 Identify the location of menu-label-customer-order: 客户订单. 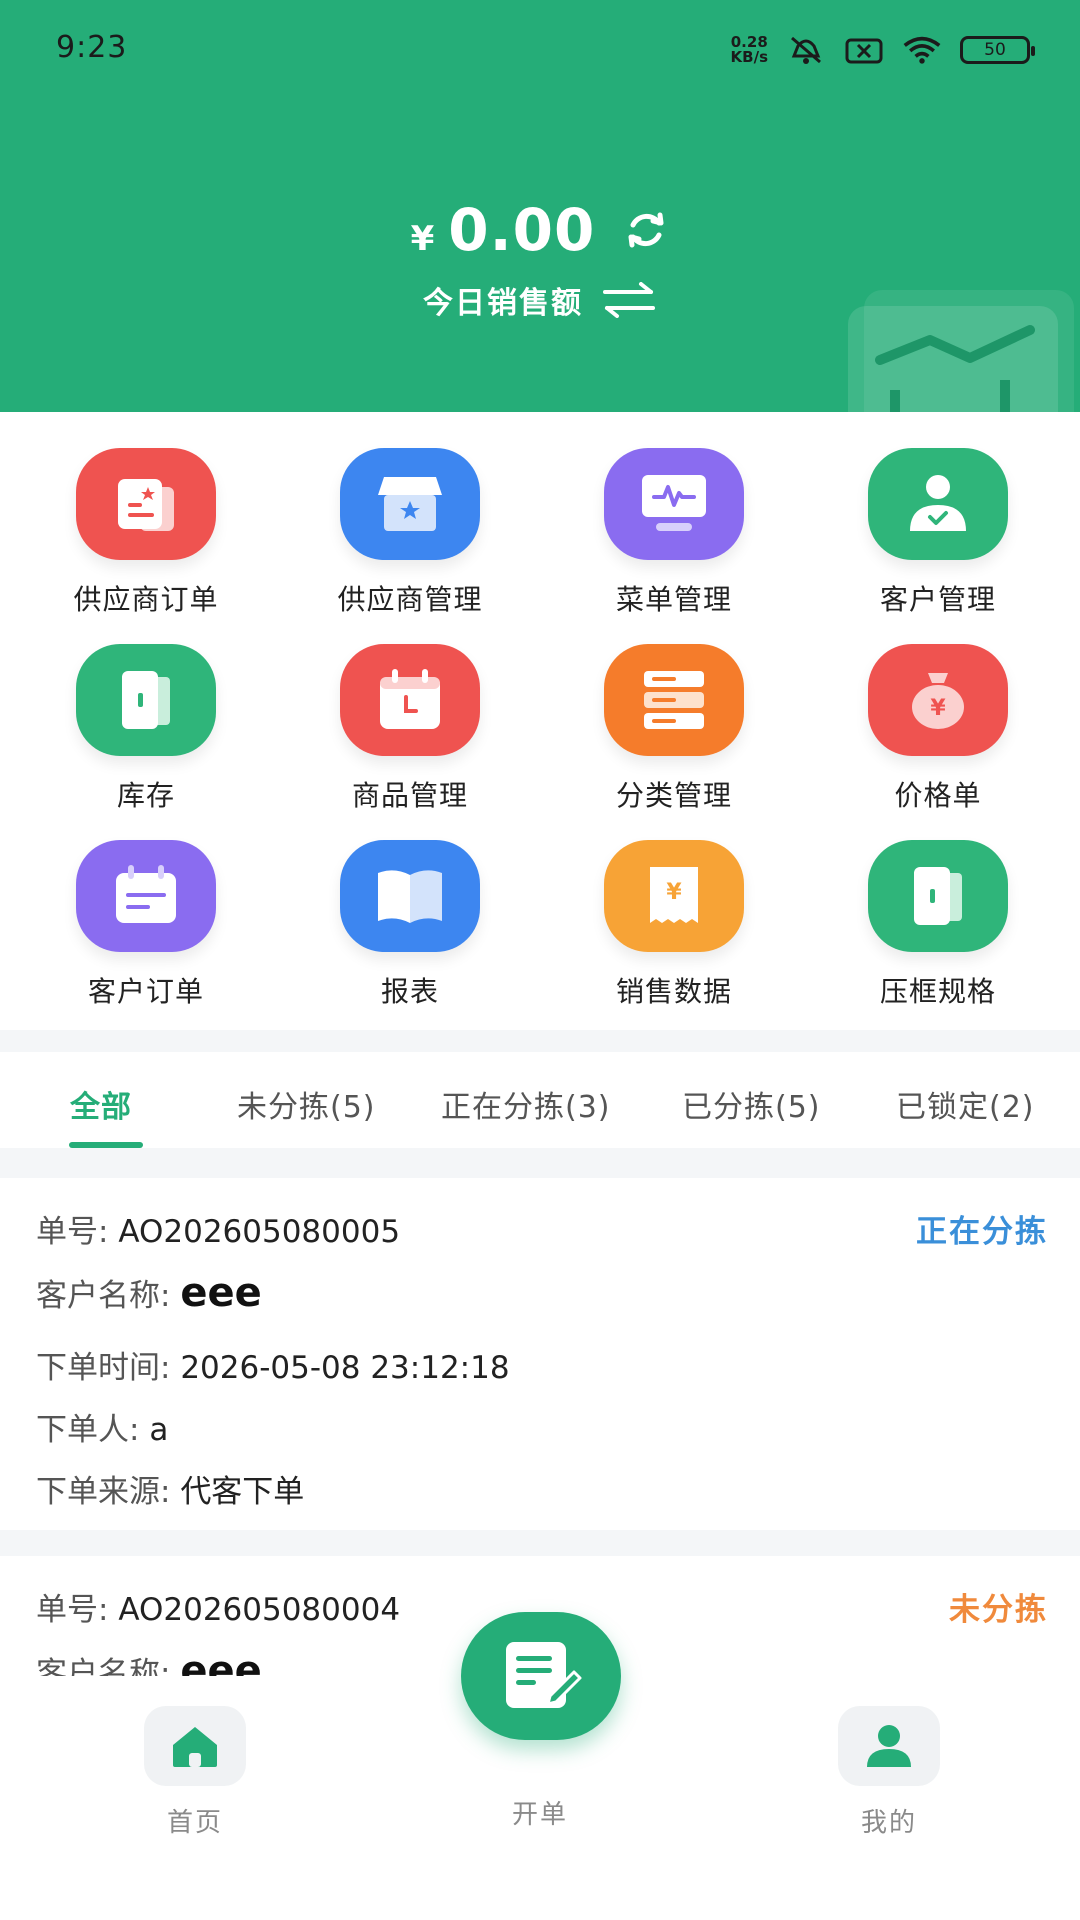
(145, 991).